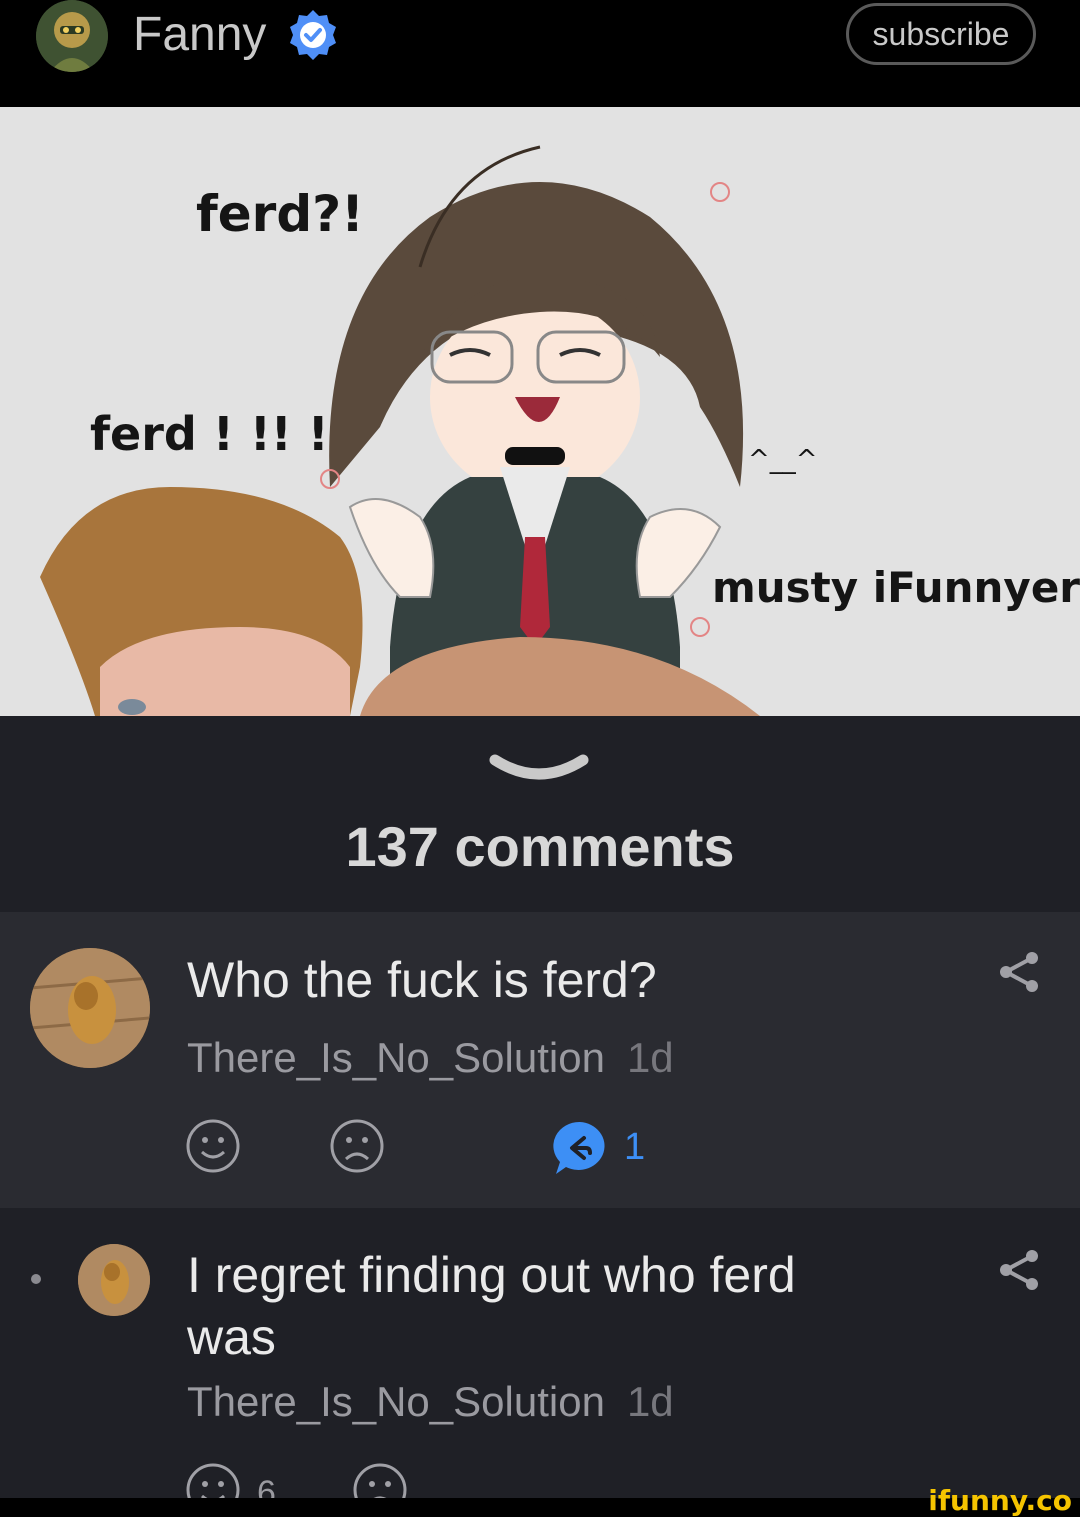  What do you see at coordinates (36, 1279) in the screenshot?
I see `thread-dot` at bounding box center [36, 1279].